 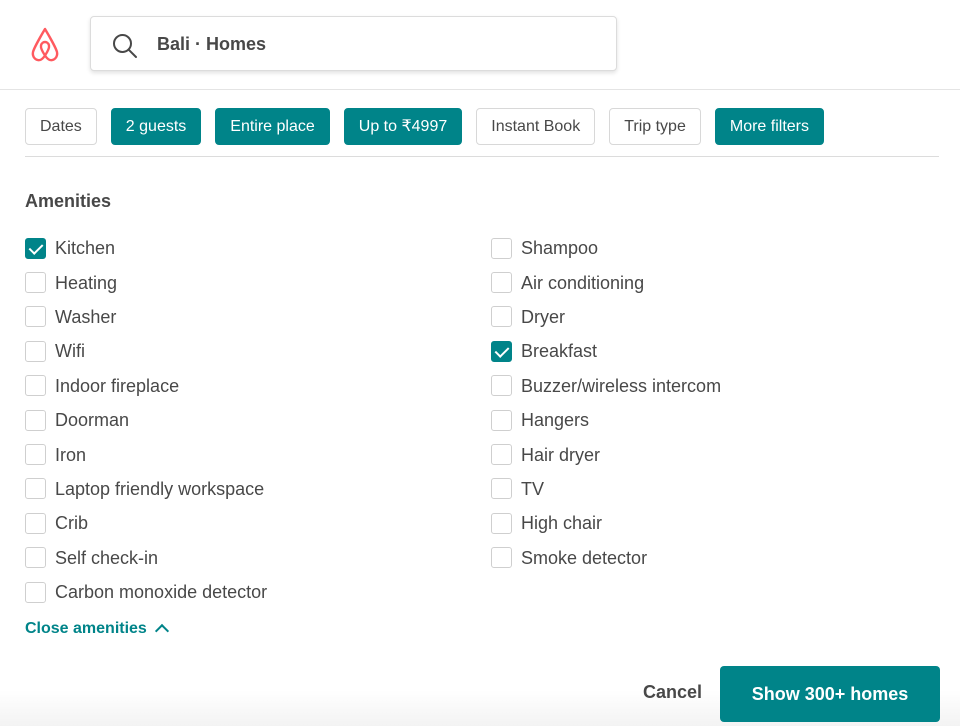 I want to click on amenity-label: Washer, so click(x=85, y=317).